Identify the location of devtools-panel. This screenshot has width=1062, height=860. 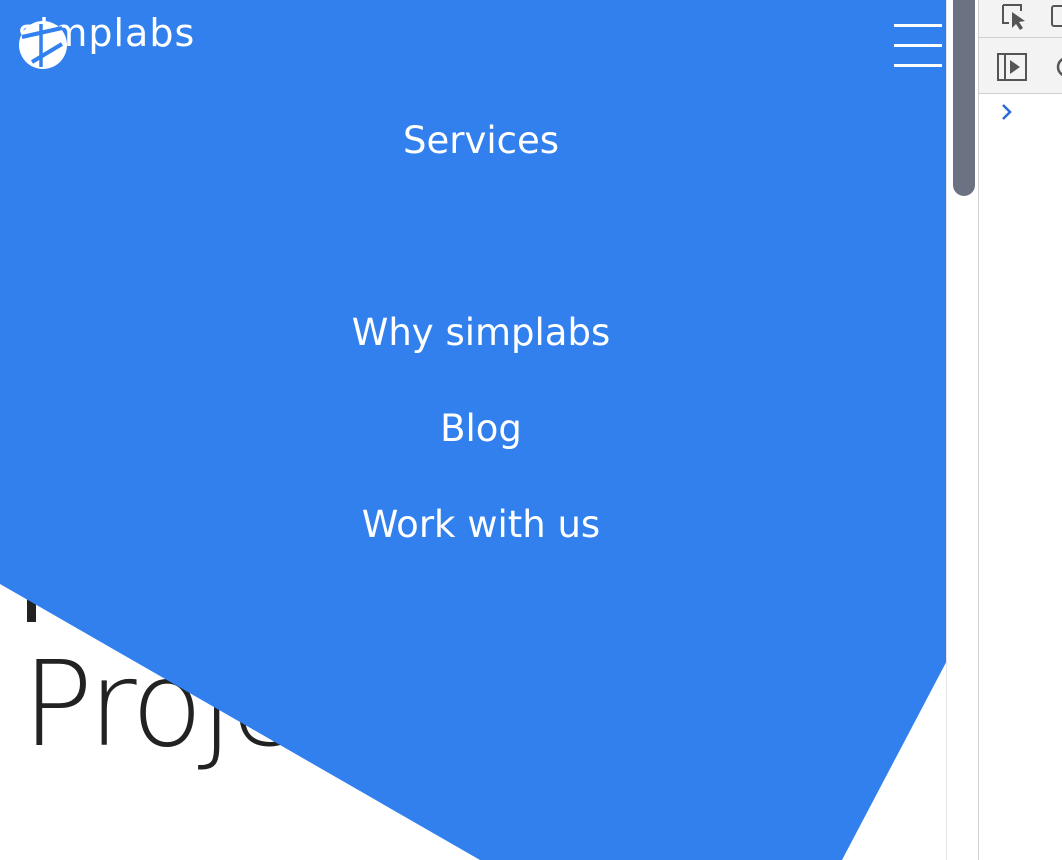
(1020, 430).